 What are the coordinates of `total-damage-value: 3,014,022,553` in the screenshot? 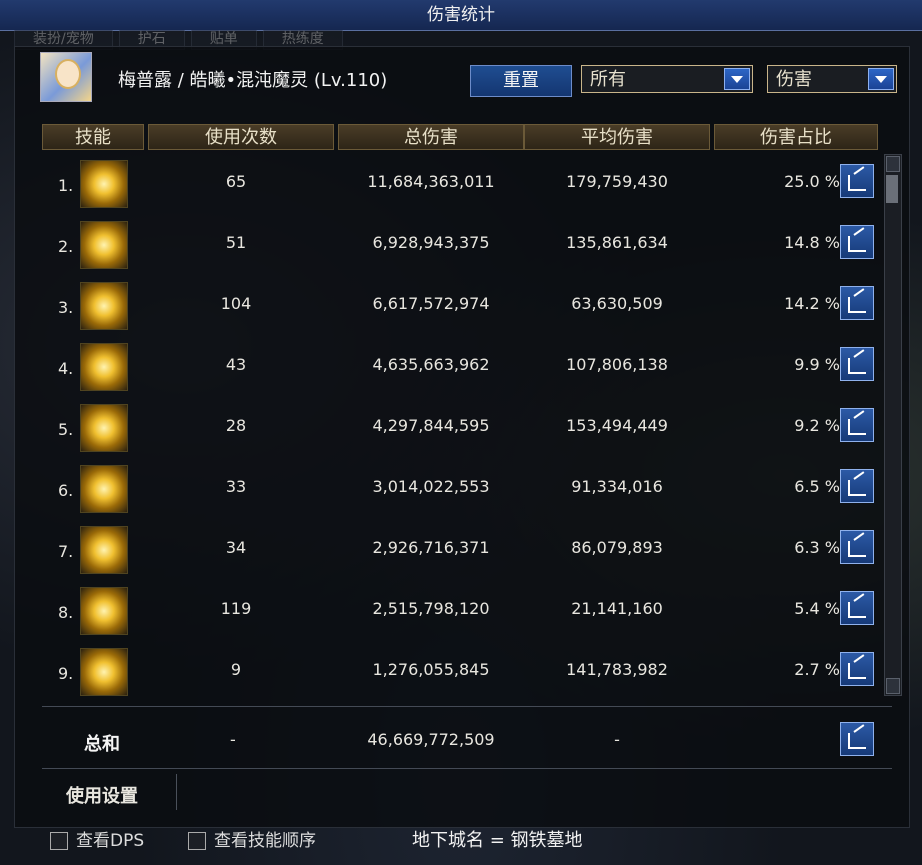 It's located at (431, 486).